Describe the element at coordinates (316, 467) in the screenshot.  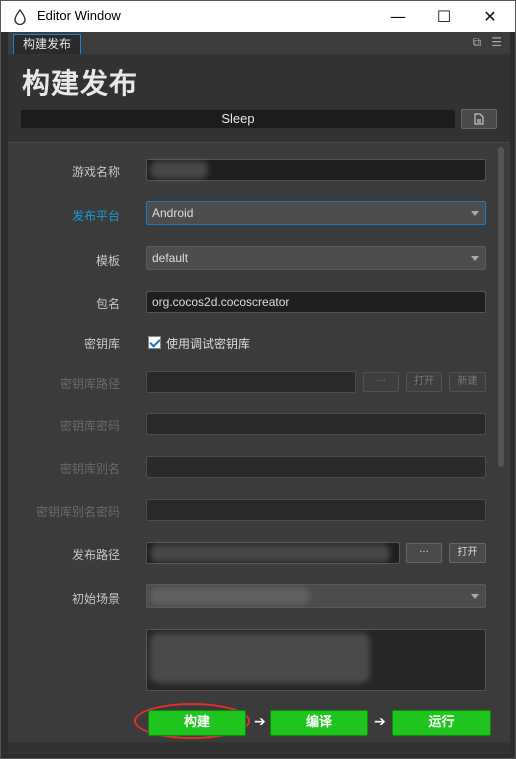
I see `keystore-alias-input` at that location.